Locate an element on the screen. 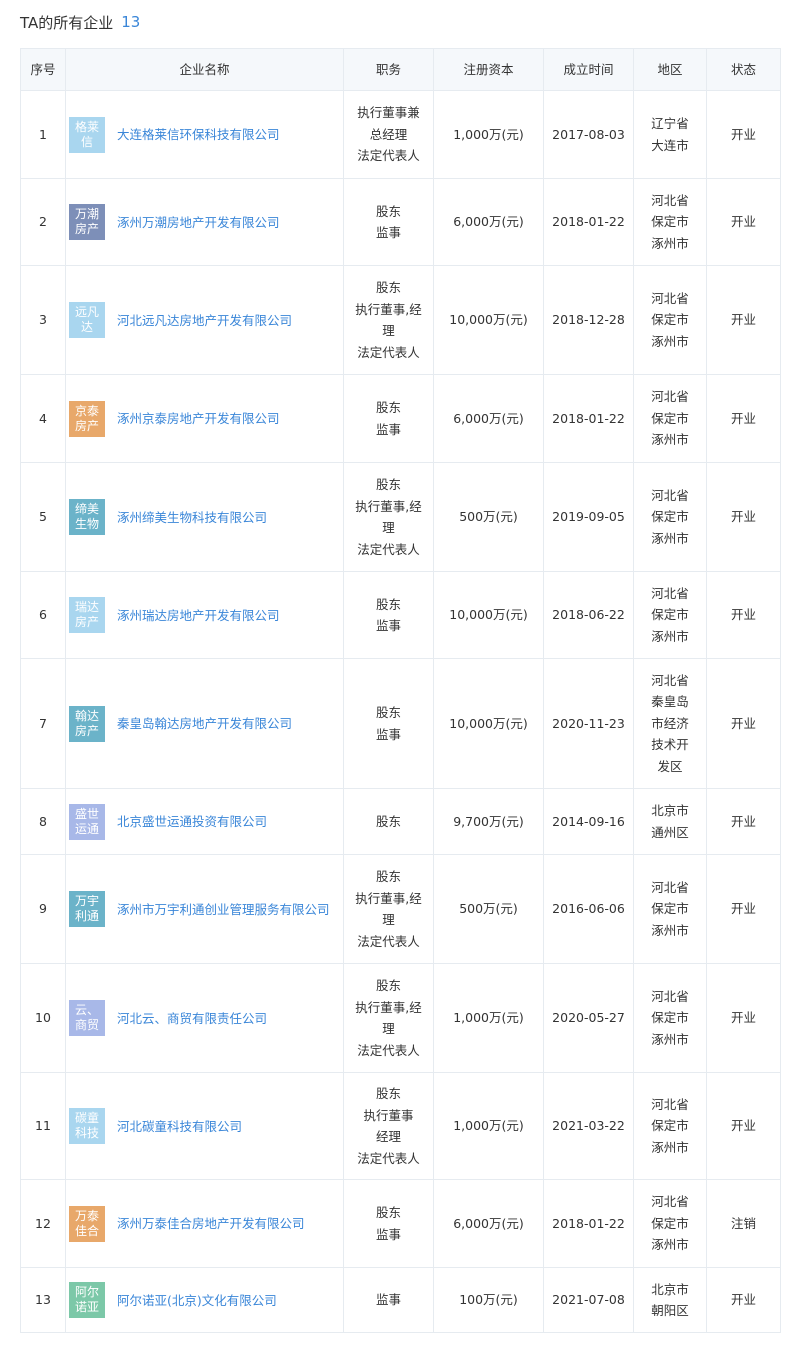 Image resolution: width=800 pixels, height=1357 pixels. company-cell: 京泰房产 涿州京泰房地产开发有限公司 is located at coordinates (204, 418).